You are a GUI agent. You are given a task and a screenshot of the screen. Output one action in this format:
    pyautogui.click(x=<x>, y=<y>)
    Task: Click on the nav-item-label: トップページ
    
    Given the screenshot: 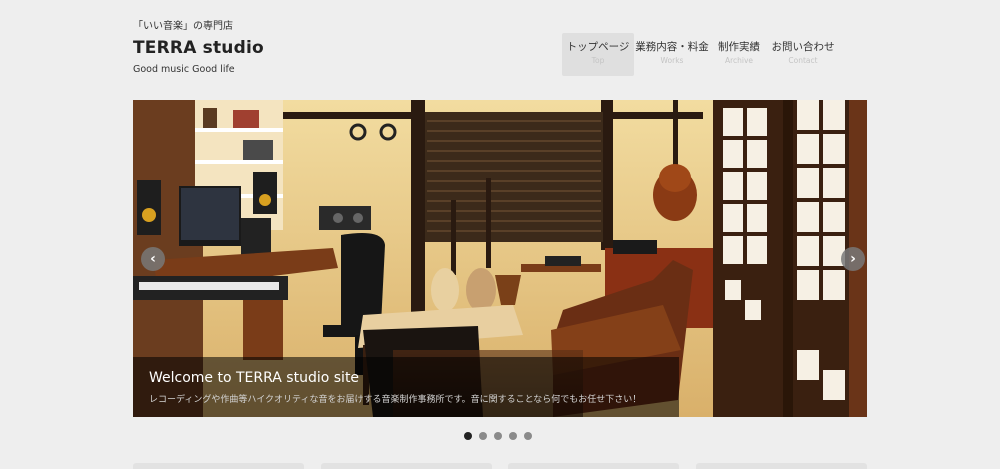 What is the action you would take?
    pyautogui.click(x=598, y=47)
    